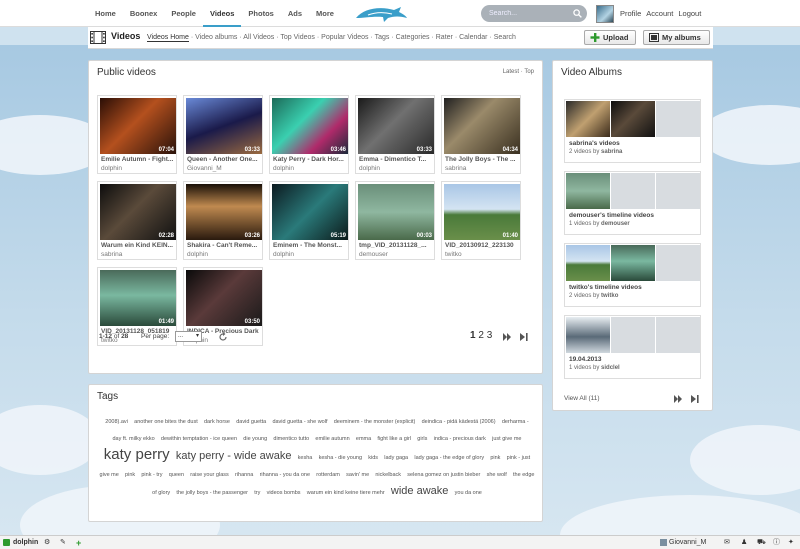 The height and width of the screenshot is (549, 800). Describe the element at coordinates (204, 168) in the screenshot. I see `video-author: Giovanni_M` at that location.